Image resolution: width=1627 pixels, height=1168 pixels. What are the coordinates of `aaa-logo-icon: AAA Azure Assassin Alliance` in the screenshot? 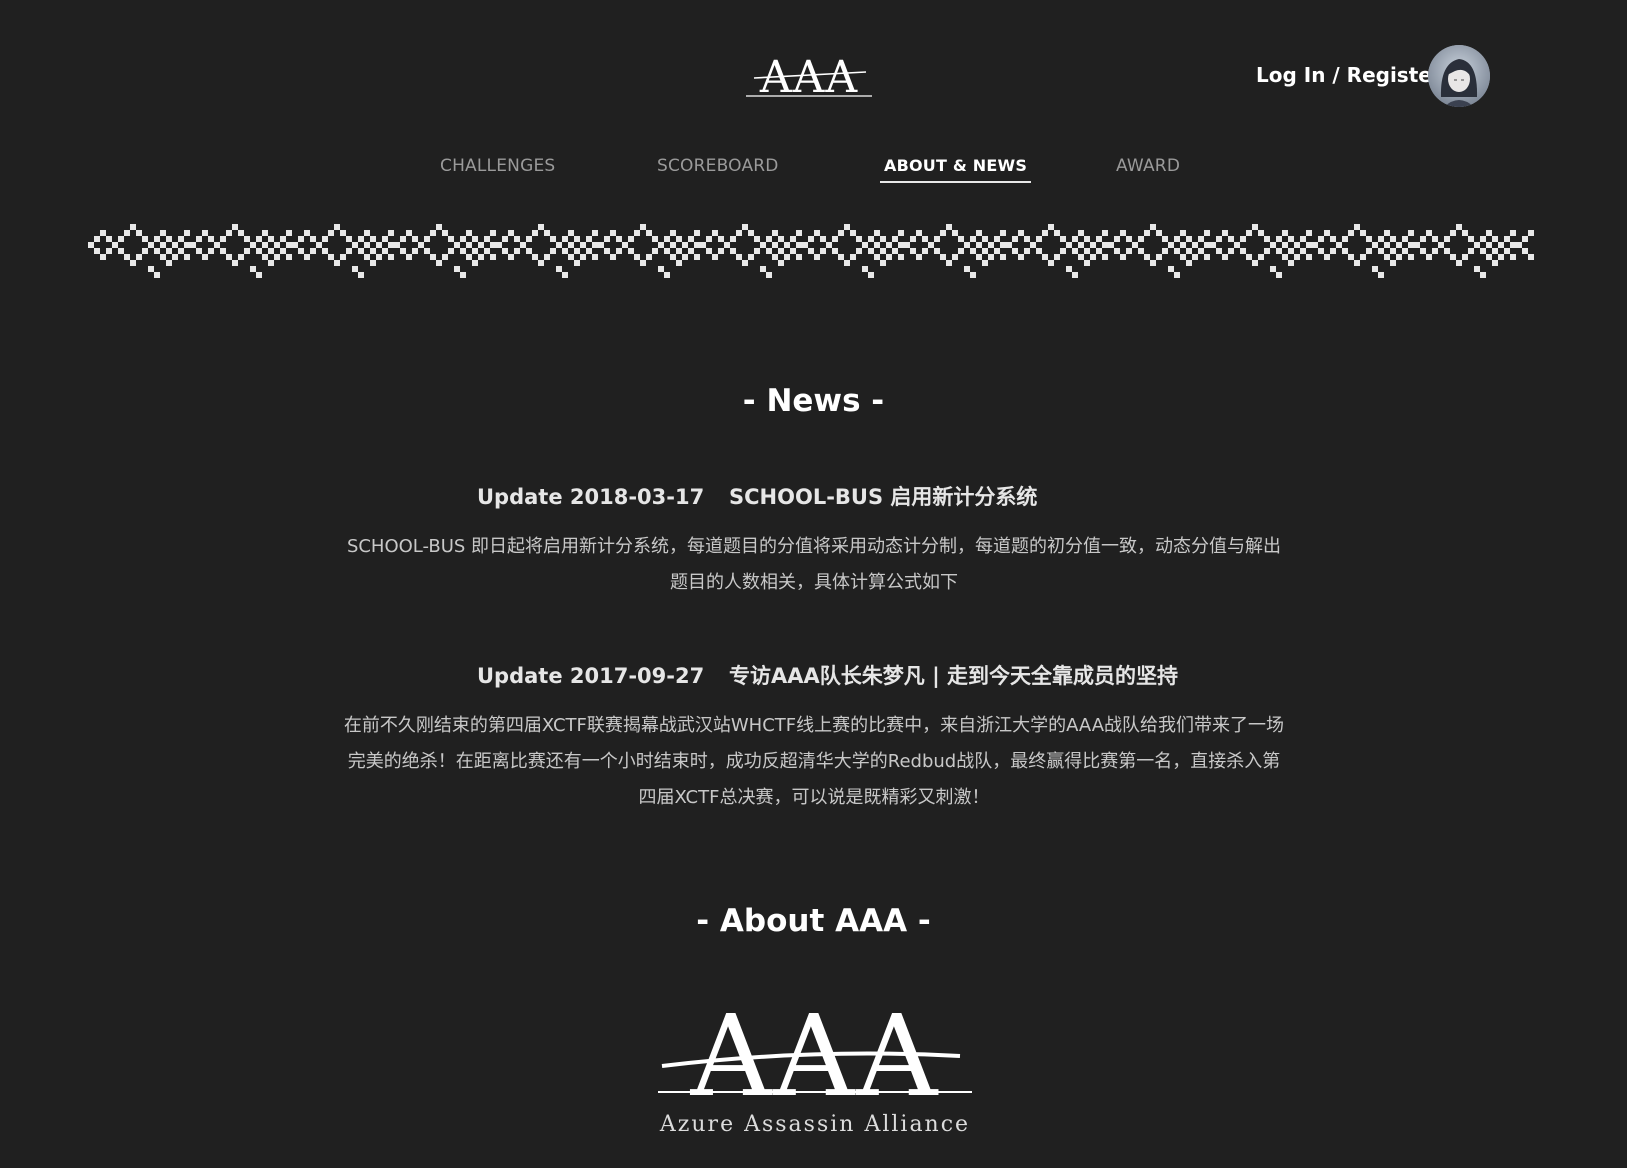 It's located at (815, 1064).